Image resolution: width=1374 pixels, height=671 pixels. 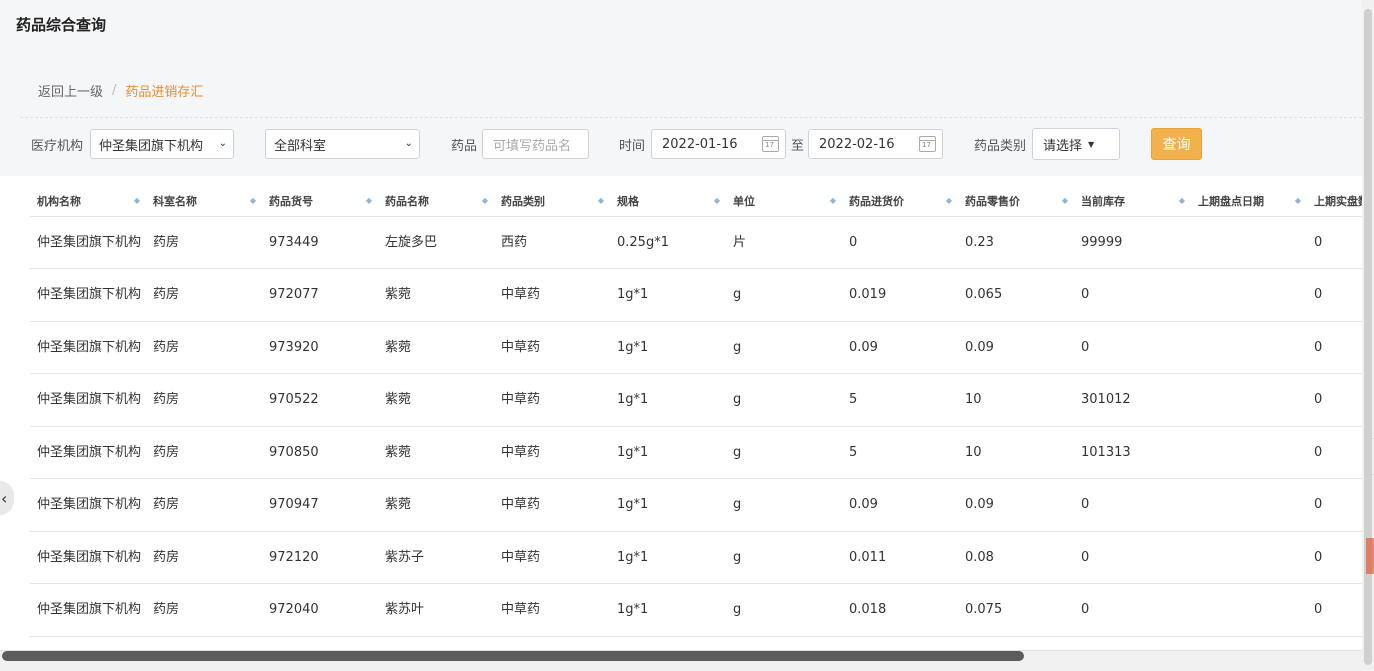 What do you see at coordinates (320, 295) in the screenshot?
I see `table-cell: 972077` at bounding box center [320, 295].